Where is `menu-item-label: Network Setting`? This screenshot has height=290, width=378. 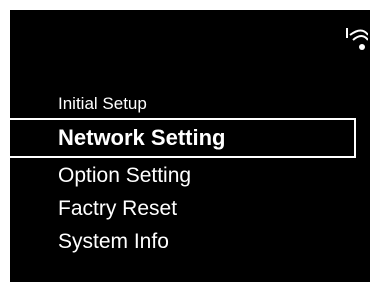
menu-item-label: Network Setting is located at coordinates (142, 137).